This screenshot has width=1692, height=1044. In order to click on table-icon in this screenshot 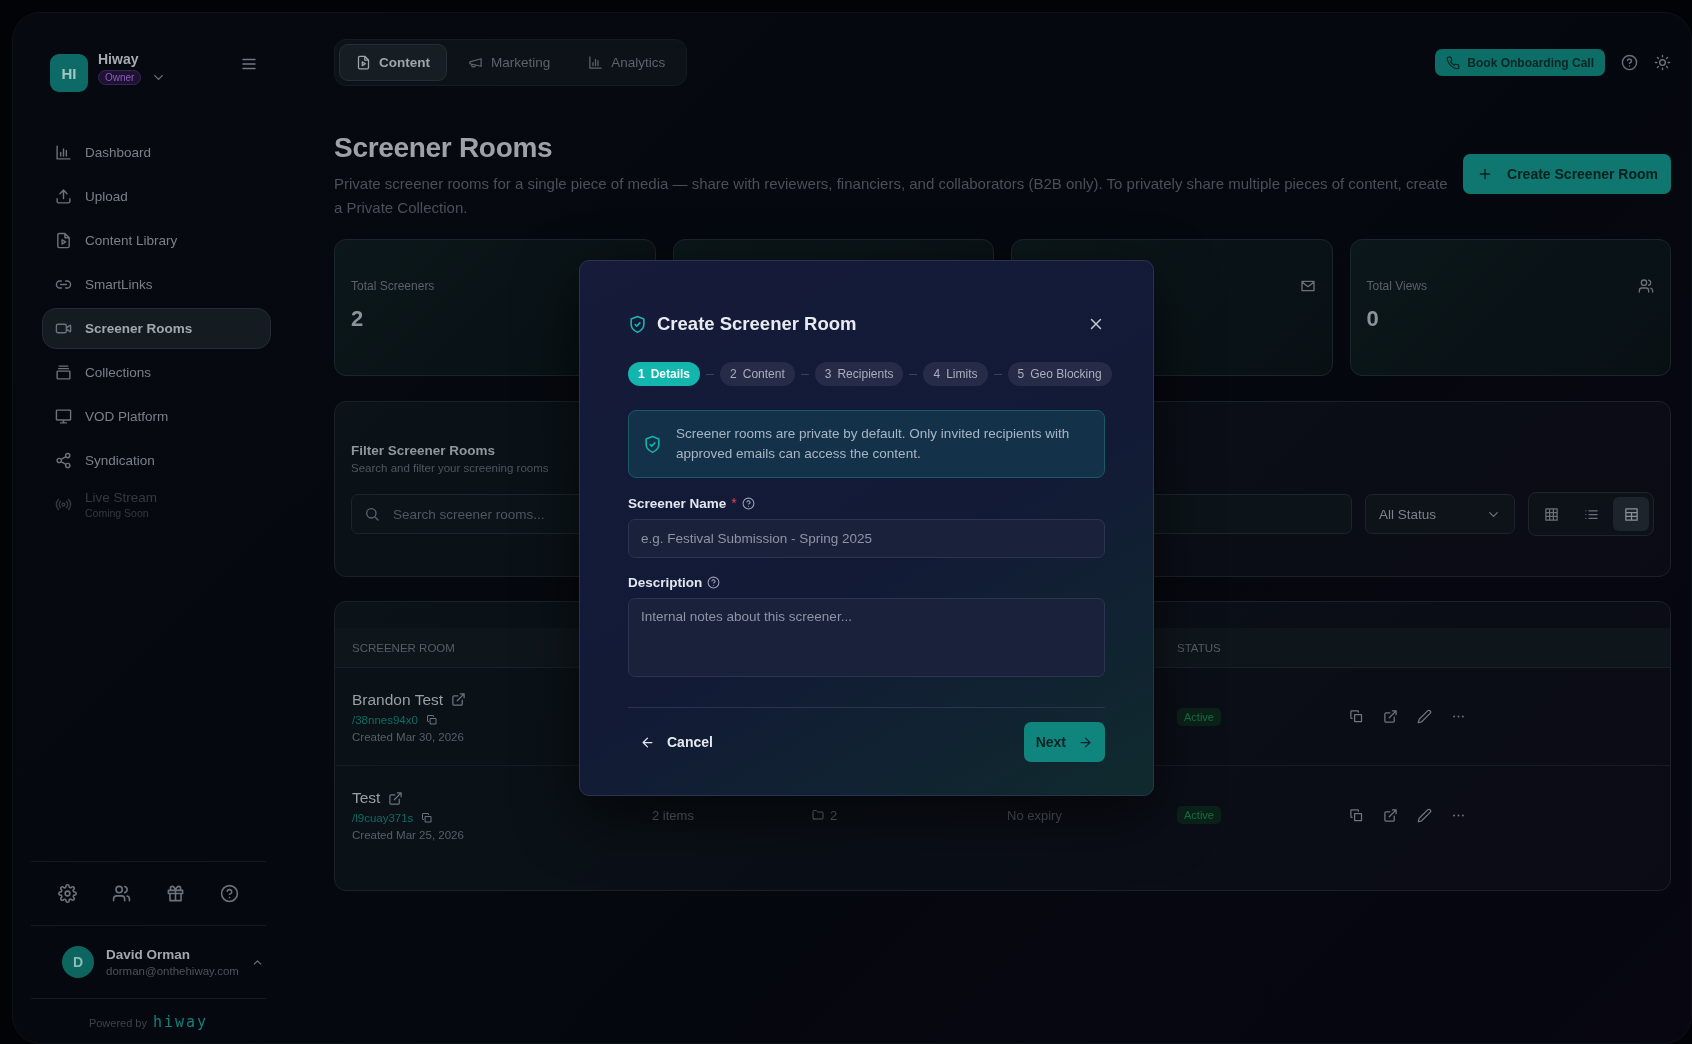, I will do `click(1631, 514)`.